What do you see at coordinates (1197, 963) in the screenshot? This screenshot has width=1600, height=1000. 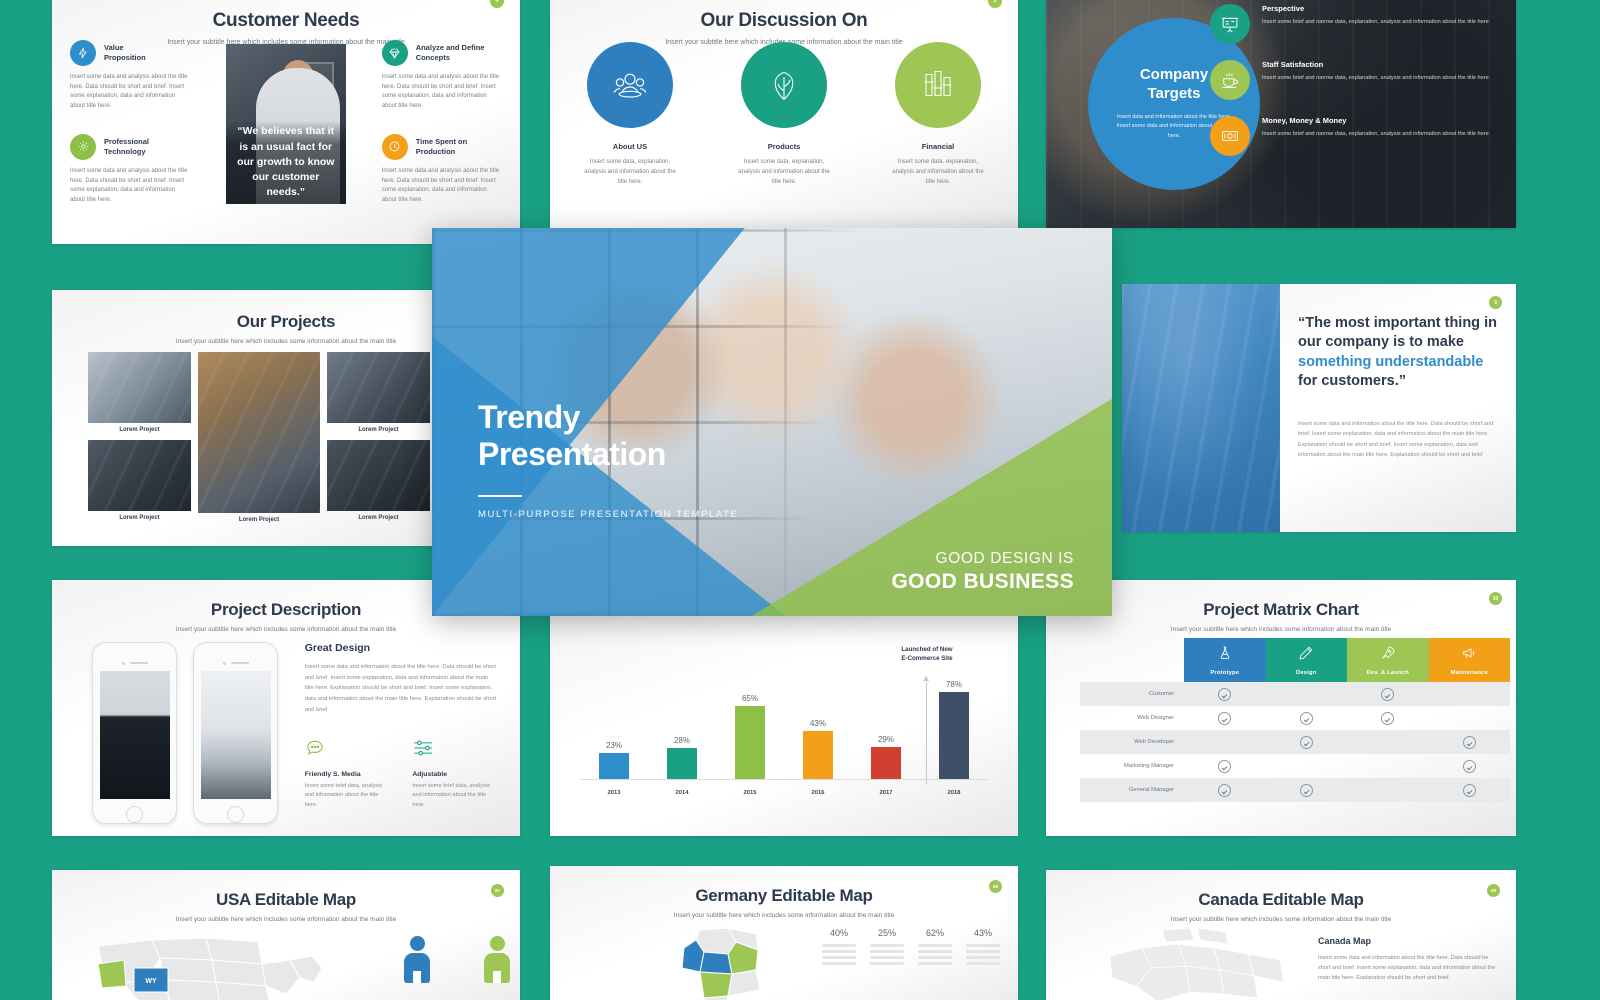 I see `canada-map-graphic` at bounding box center [1197, 963].